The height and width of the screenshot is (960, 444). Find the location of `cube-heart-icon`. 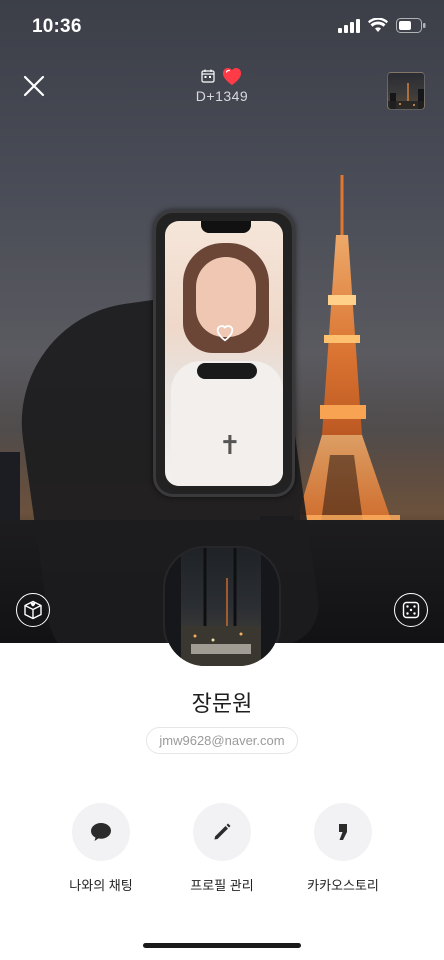

cube-heart-icon is located at coordinates (33, 610).